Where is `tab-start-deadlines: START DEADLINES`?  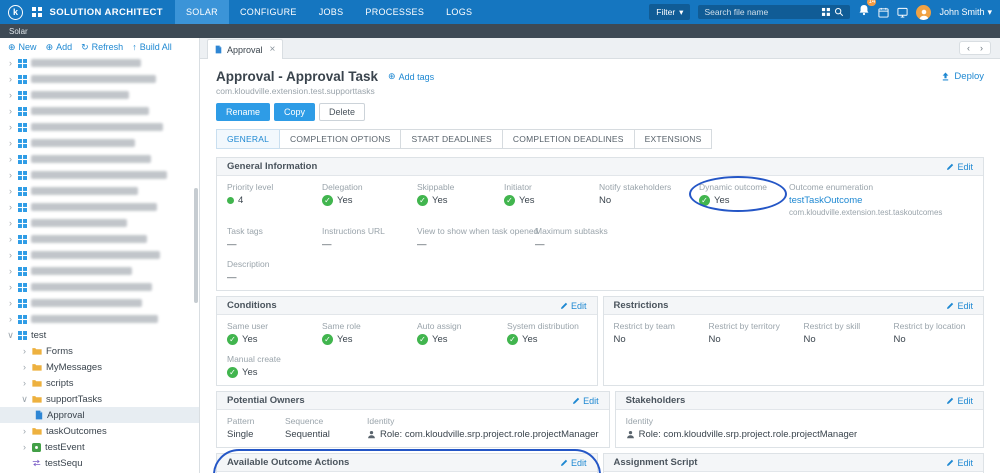
tab-start-deadlines: START DEADLINES is located at coordinates (451, 139).